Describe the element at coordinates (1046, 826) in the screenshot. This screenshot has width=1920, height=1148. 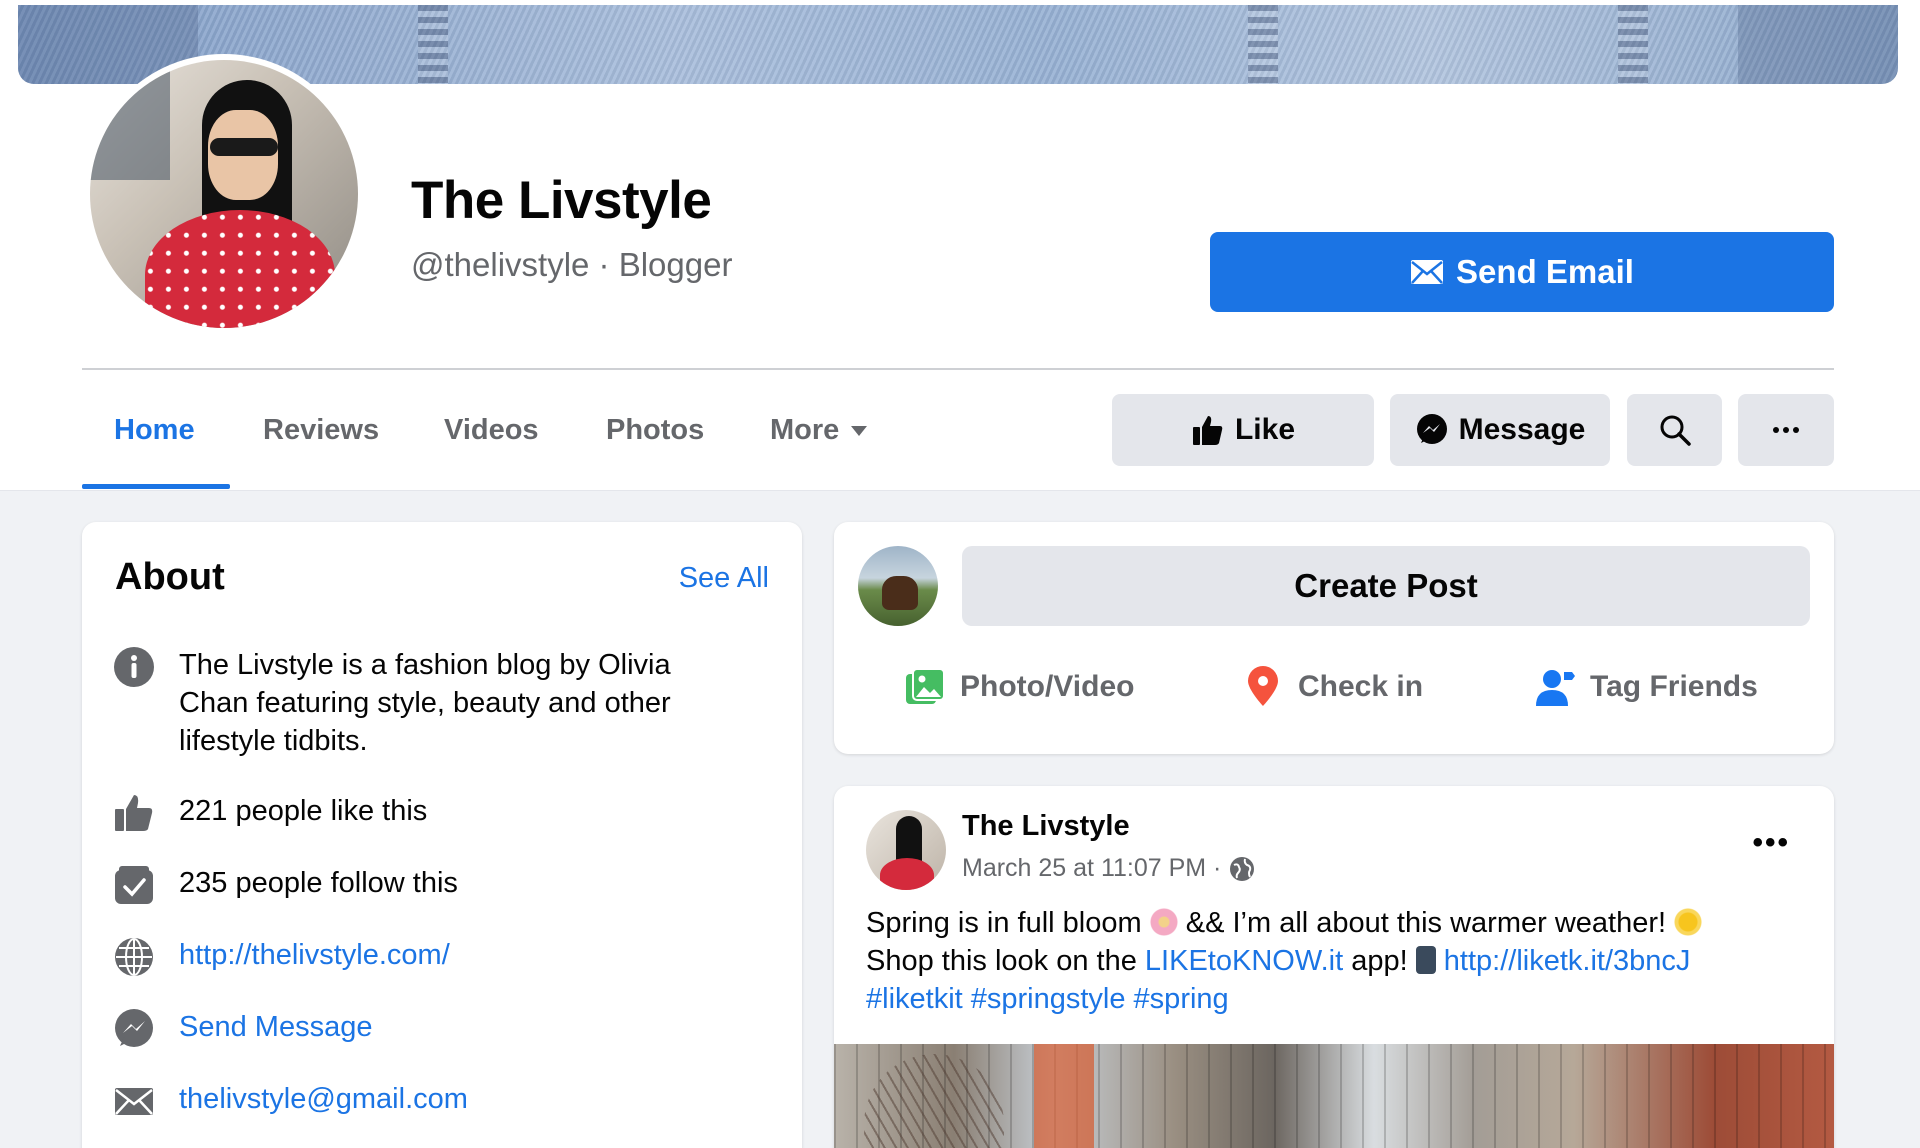
I see `post-author: The Livstyle` at that location.